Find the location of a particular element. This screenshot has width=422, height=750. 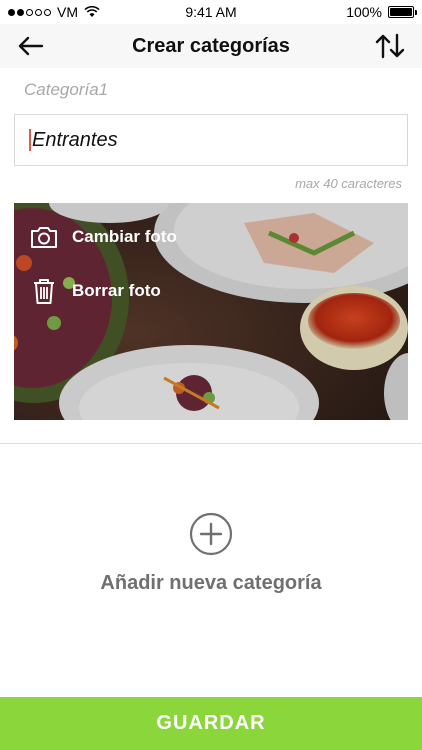

change-photo-label: Cambiar foto is located at coordinates (124, 236).